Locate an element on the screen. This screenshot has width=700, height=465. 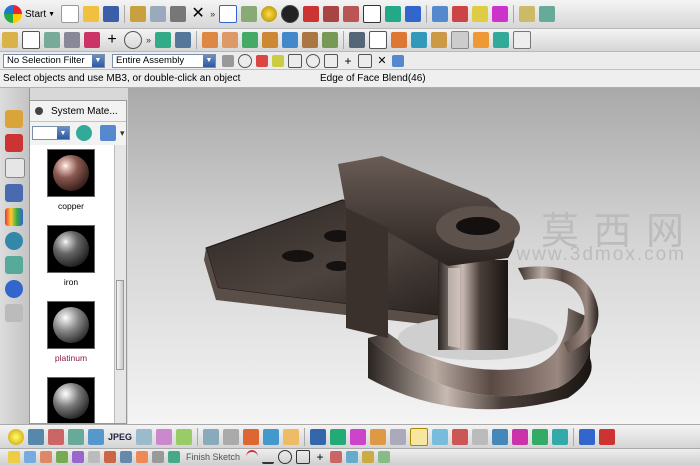
sketch-mirror-icon is located at coordinates (384, 457).